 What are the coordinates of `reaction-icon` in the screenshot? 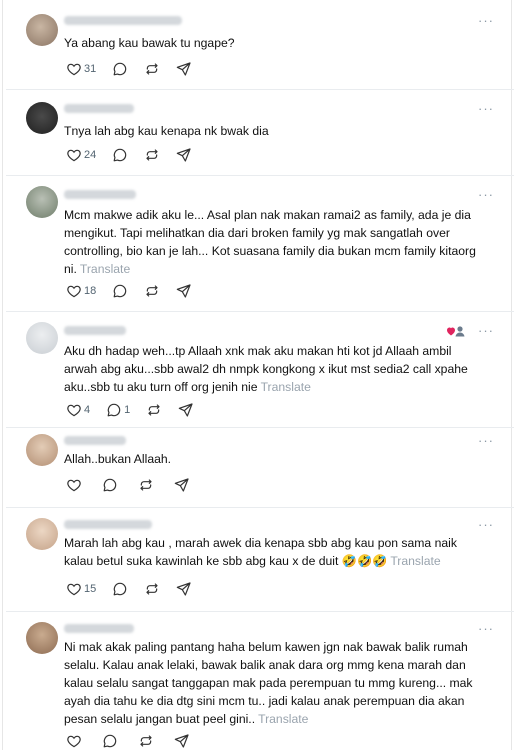 It's located at (456, 331).